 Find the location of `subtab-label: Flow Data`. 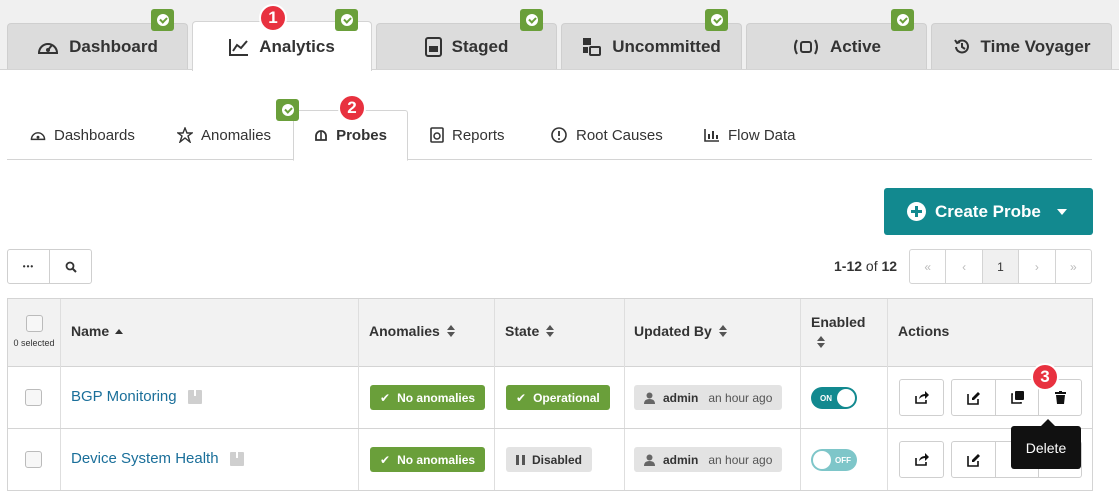

subtab-label: Flow Data is located at coordinates (762, 135).